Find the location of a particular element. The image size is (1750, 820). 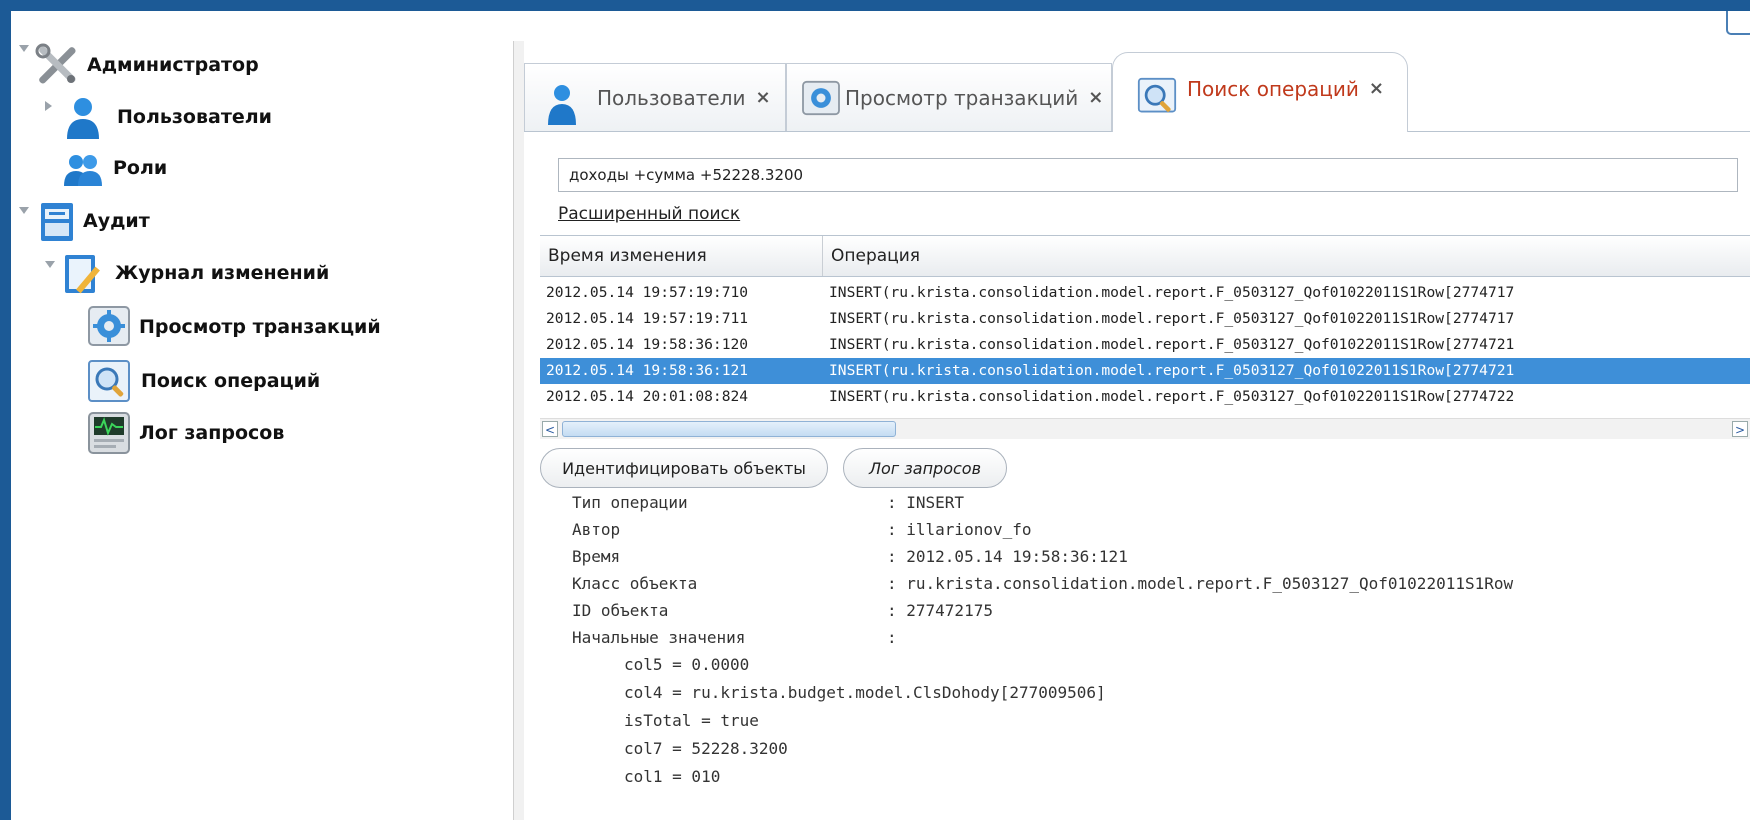

detail-value: : 277472175 is located at coordinates (940, 610).